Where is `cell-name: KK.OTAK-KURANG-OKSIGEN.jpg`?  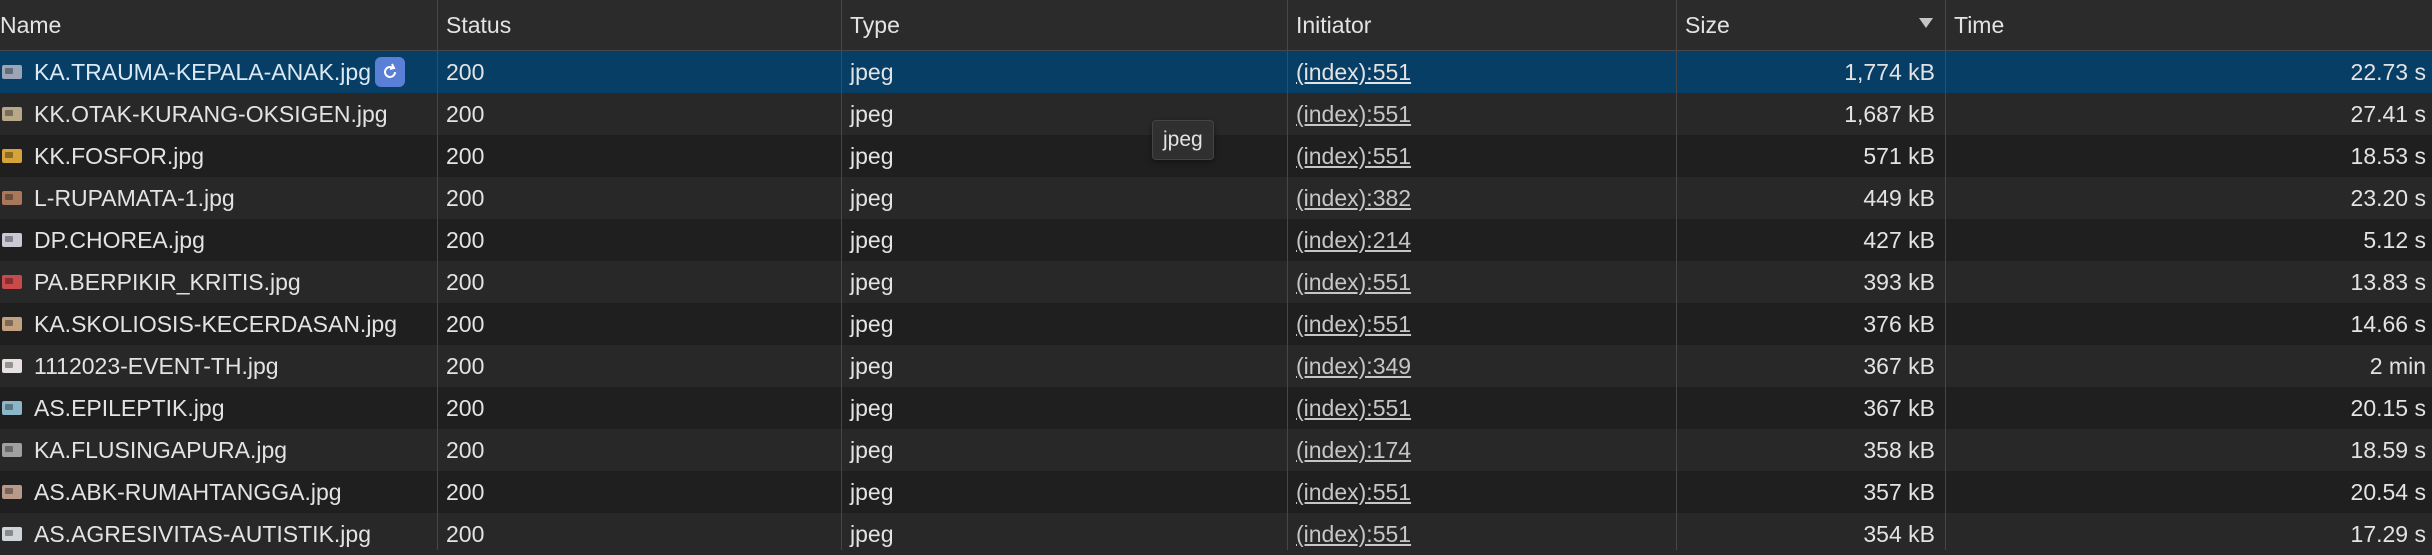
cell-name: KK.OTAK-KURANG-OKSIGEN.jpg is located at coordinates (218, 114).